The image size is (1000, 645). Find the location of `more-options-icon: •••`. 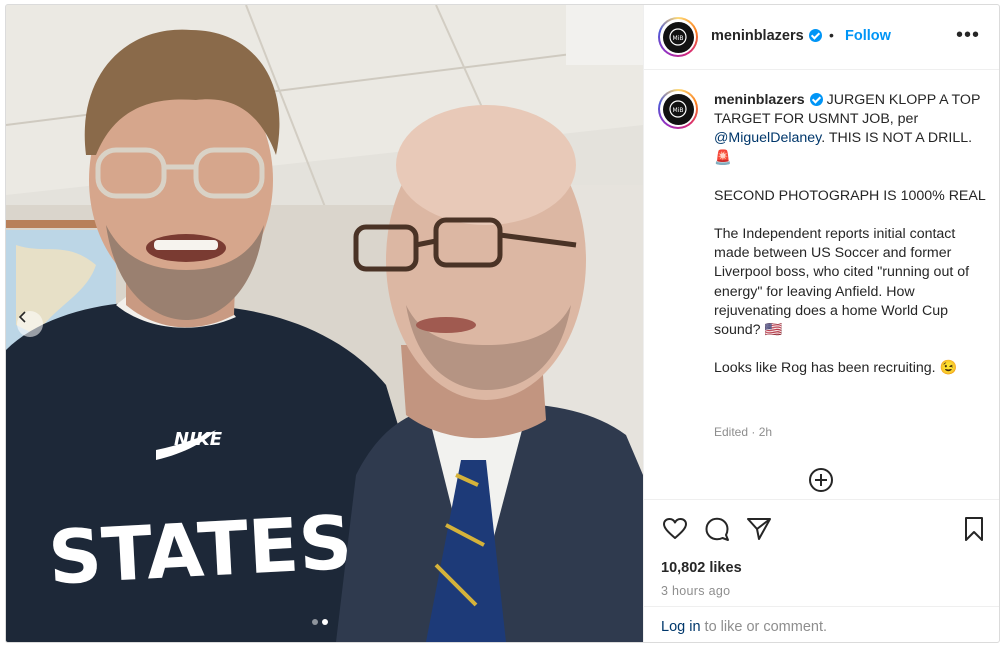

more-options-icon: ••• is located at coordinates (968, 35).